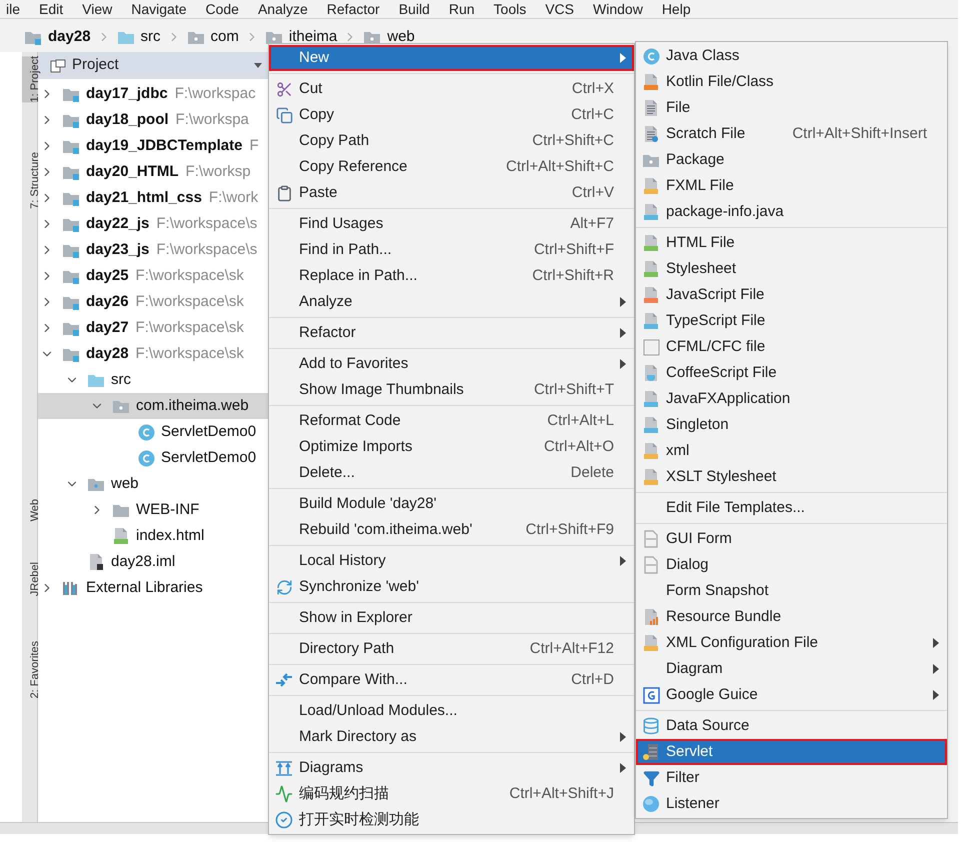  I want to click on menu-item: xml, so click(791, 451).